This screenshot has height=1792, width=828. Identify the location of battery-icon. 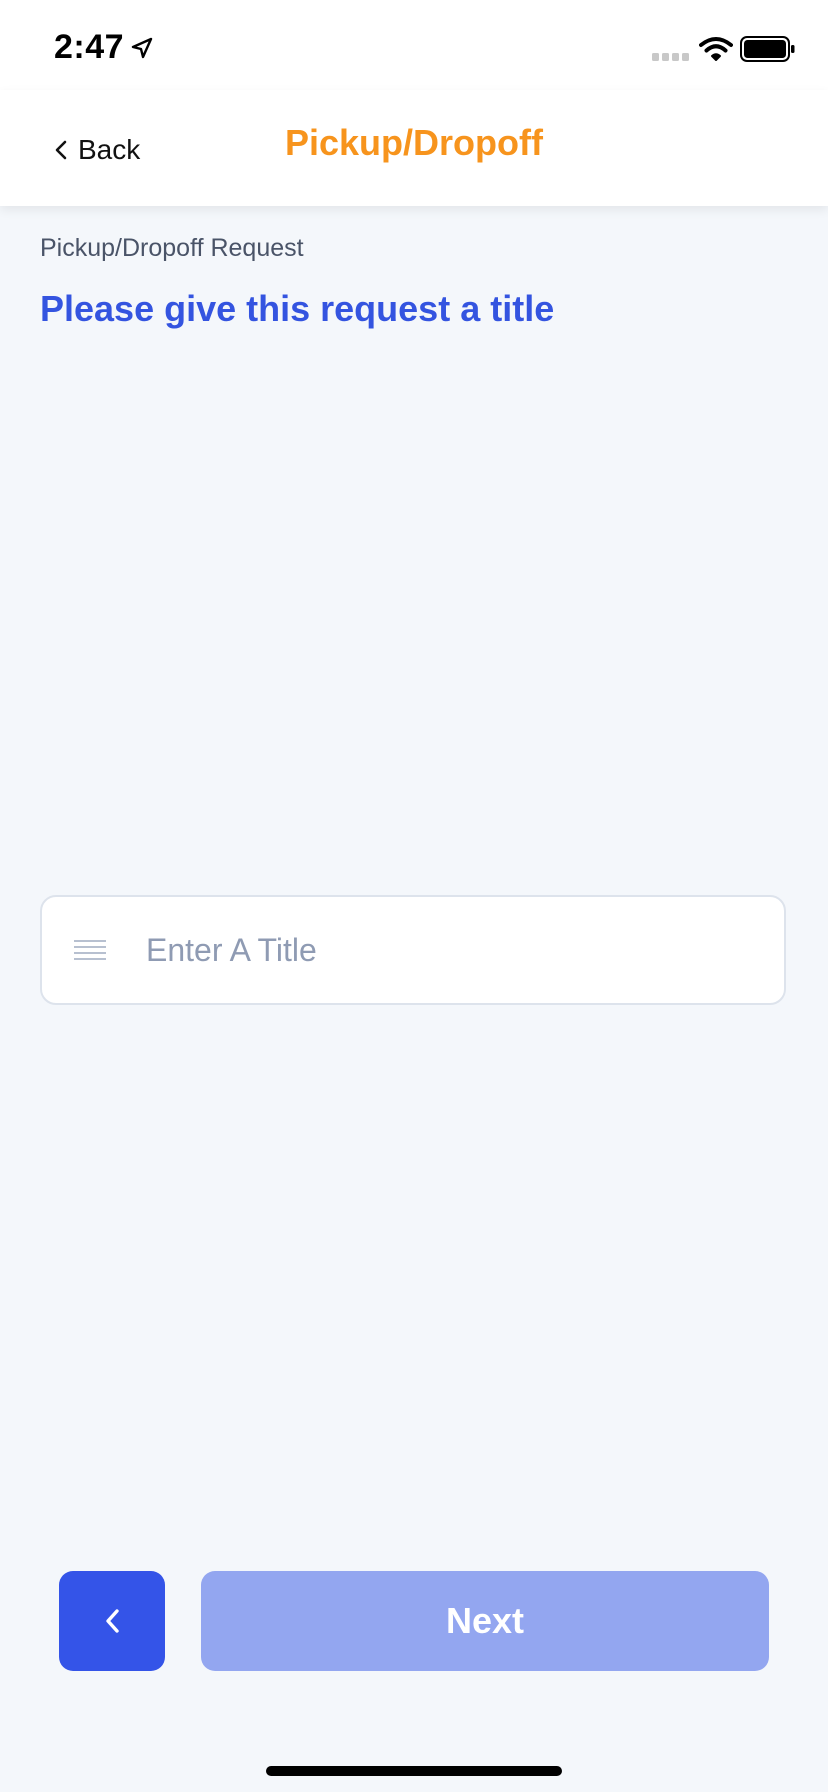
(767, 49).